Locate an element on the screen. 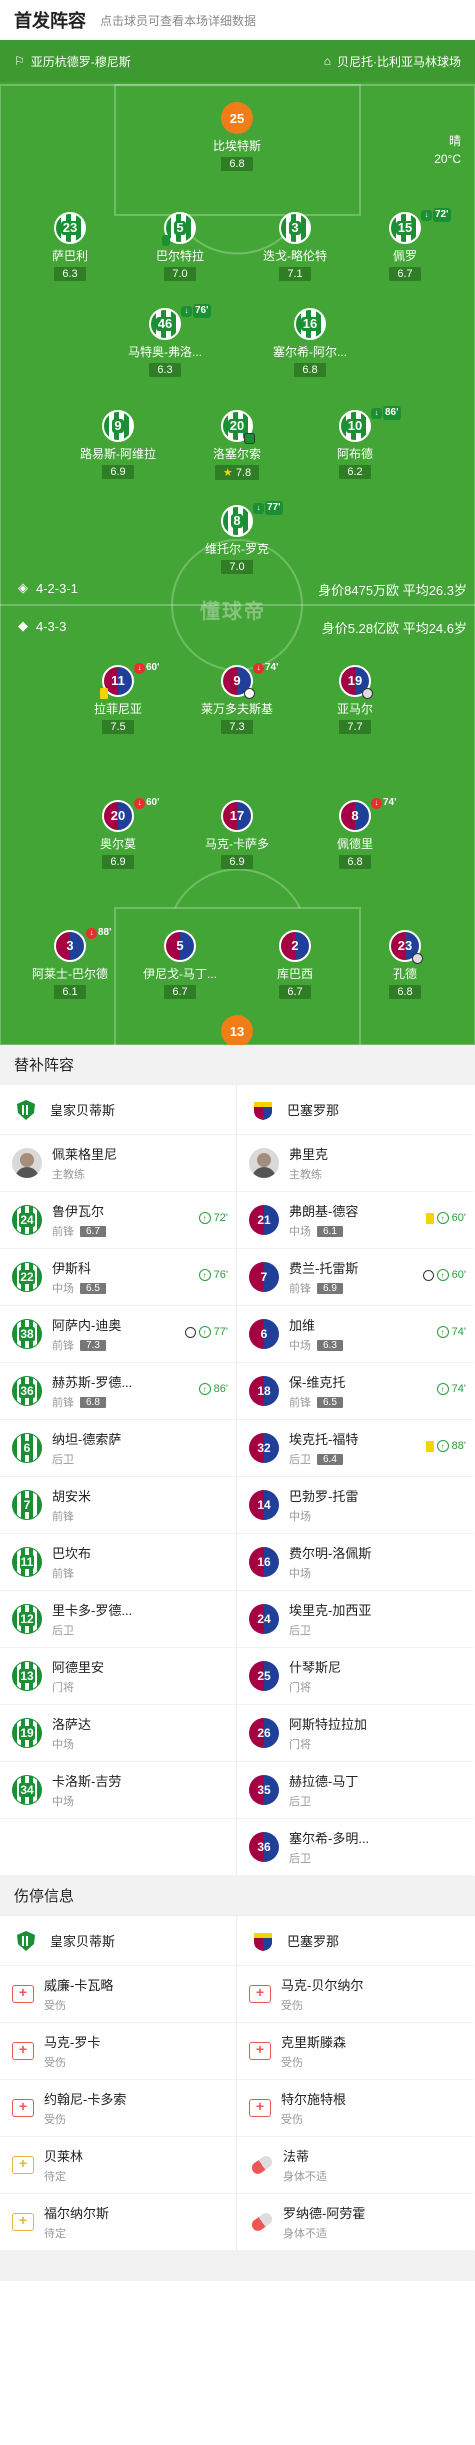 This screenshot has width=475, height=2445. sub-player-rating: 6.4 is located at coordinates (330, 1459).